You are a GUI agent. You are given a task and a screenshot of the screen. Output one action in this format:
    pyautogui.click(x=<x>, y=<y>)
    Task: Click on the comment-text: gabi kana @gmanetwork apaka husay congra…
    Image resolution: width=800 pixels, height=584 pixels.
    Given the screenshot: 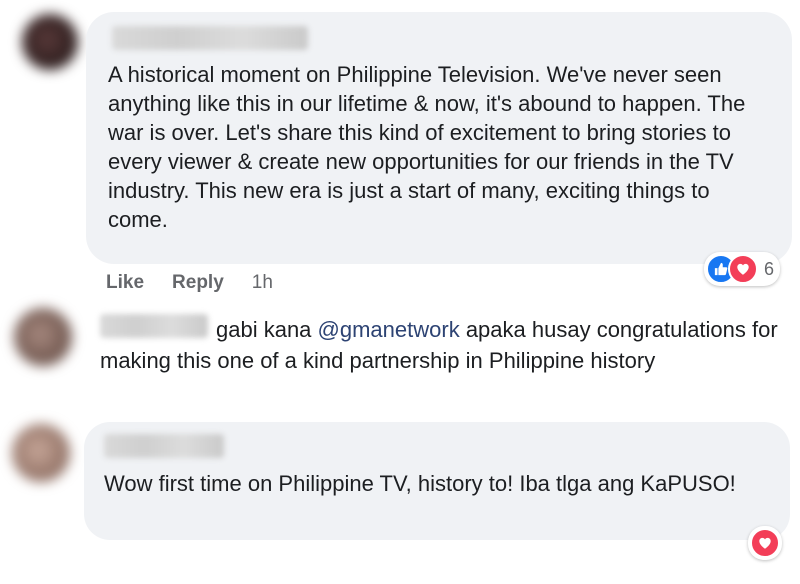 What is the action you would take?
    pyautogui.click(x=440, y=345)
    